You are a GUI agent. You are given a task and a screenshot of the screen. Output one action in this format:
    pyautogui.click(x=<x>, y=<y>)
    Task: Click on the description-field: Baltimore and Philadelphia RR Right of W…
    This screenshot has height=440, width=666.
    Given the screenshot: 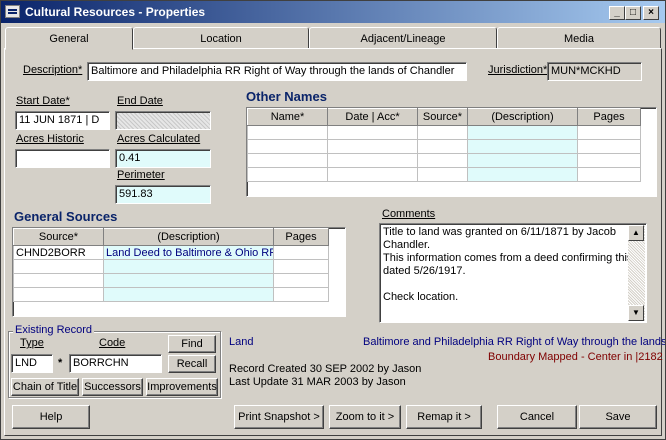 What is the action you would take?
    pyautogui.click(x=277, y=71)
    